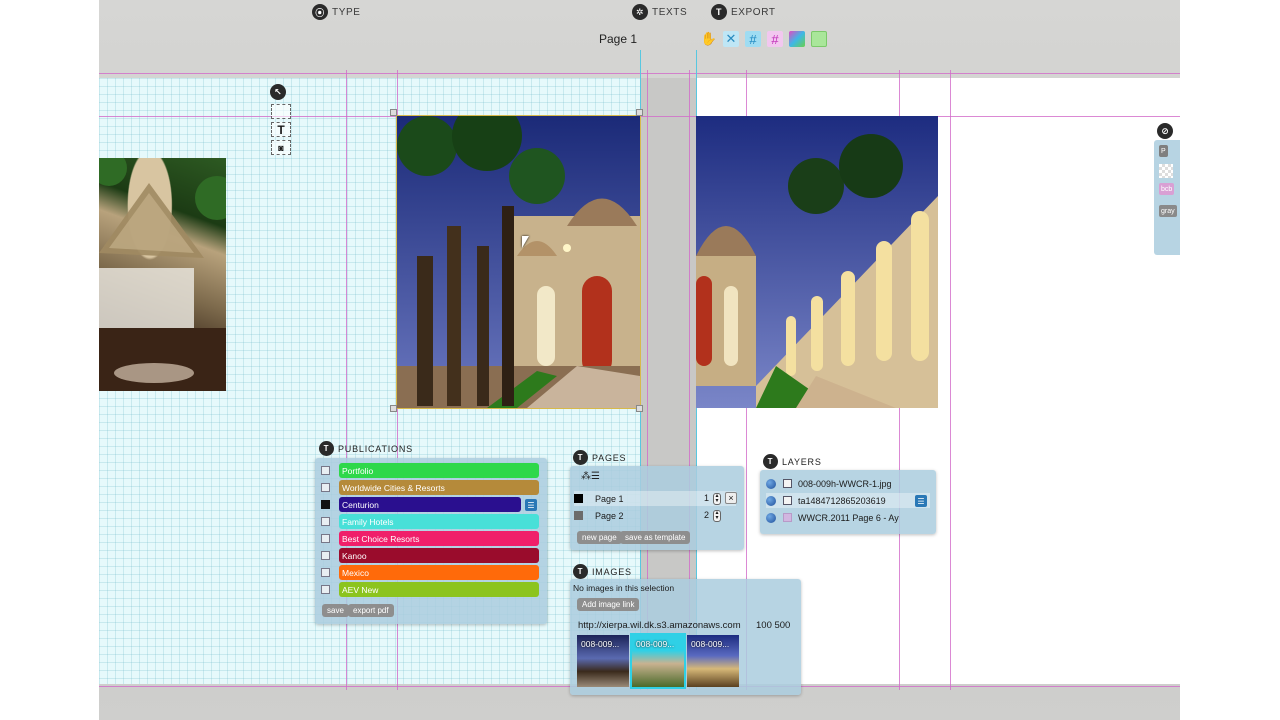 This screenshot has height=720, width=1280. What do you see at coordinates (640, 12) in the screenshot?
I see `texts-icon: ✲` at bounding box center [640, 12].